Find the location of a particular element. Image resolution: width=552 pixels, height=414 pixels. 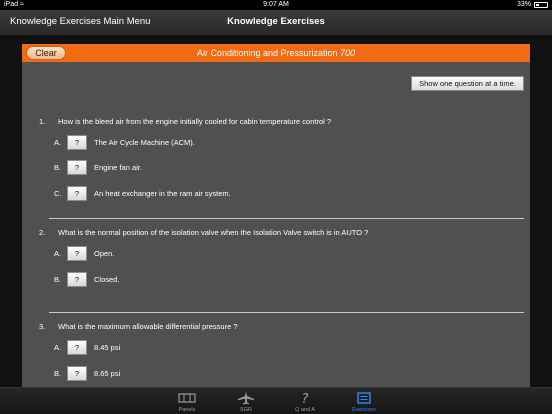

answer-text: The Air Cycle Machine (ACM). is located at coordinates (144, 142).